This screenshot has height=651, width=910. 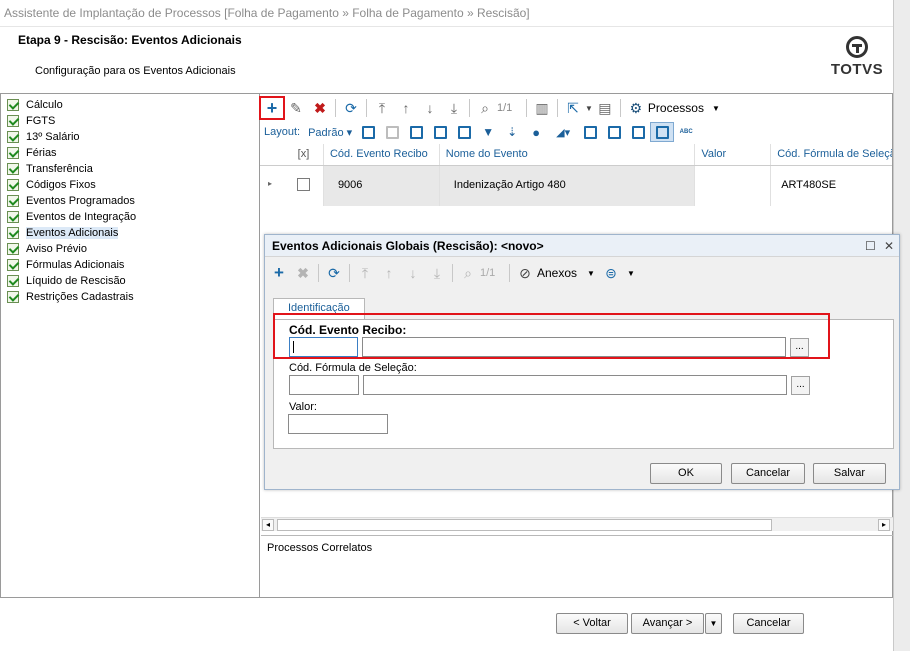 I want to click on color-icon: ●, so click(x=536, y=132).